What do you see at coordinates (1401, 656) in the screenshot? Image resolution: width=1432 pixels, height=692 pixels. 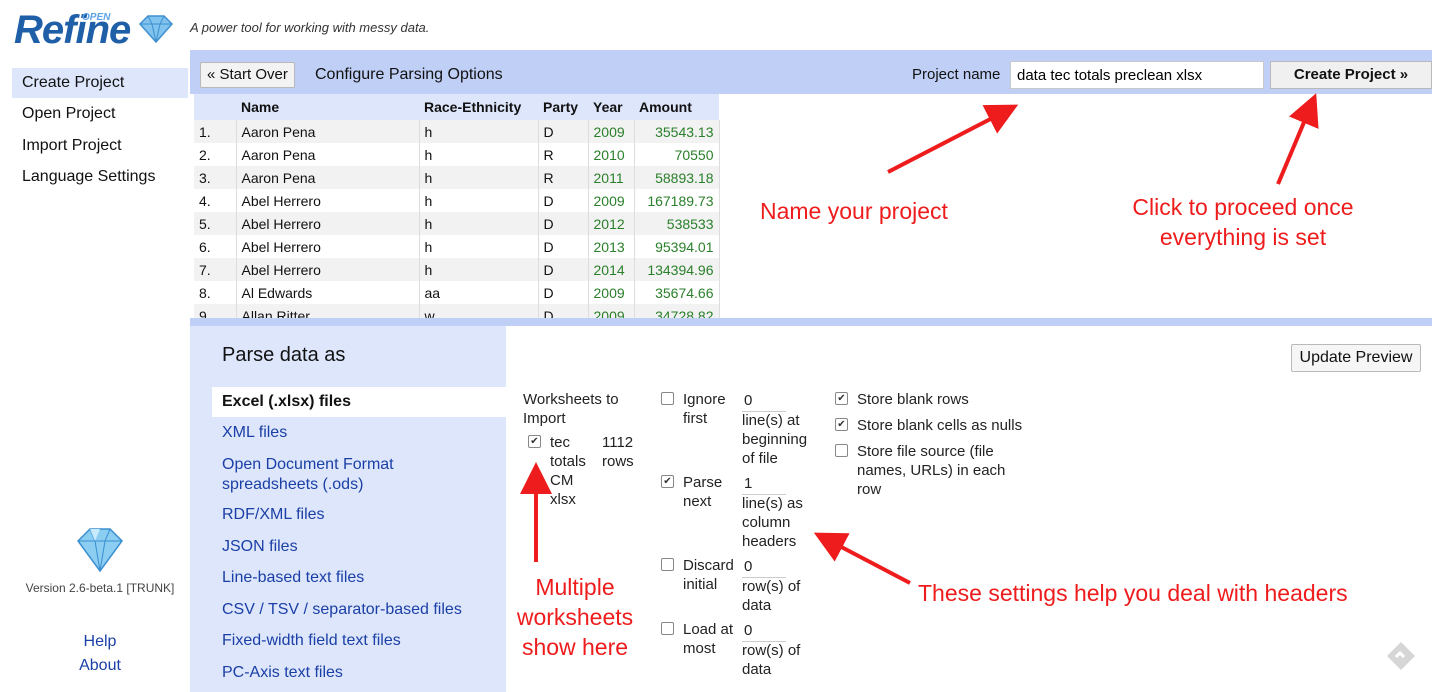 I see `tag-icon` at bounding box center [1401, 656].